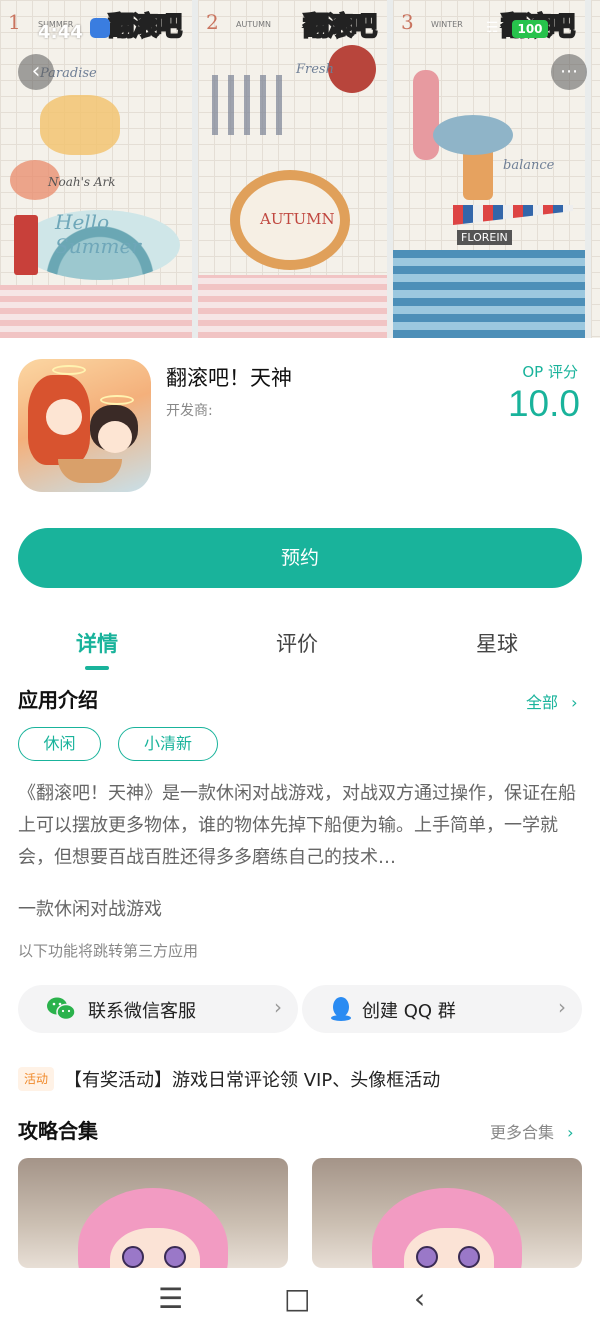 The width and height of the screenshot is (600, 1333). Describe the element at coordinates (229, 378) in the screenshot. I see `app-name: 翻滚吧！天神` at that location.